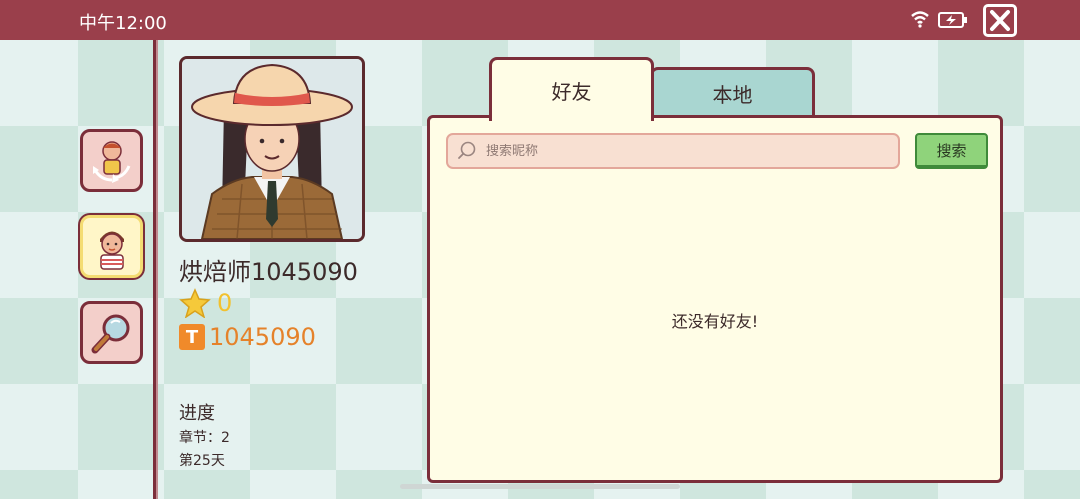  I want to click on battery-charging-icon, so click(953, 22).